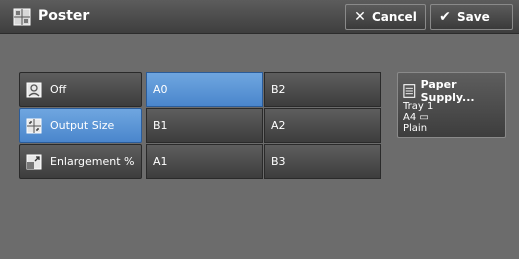 The height and width of the screenshot is (259, 519). What do you see at coordinates (204, 161) in the screenshot?
I see `size-a1-button: A1` at bounding box center [204, 161].